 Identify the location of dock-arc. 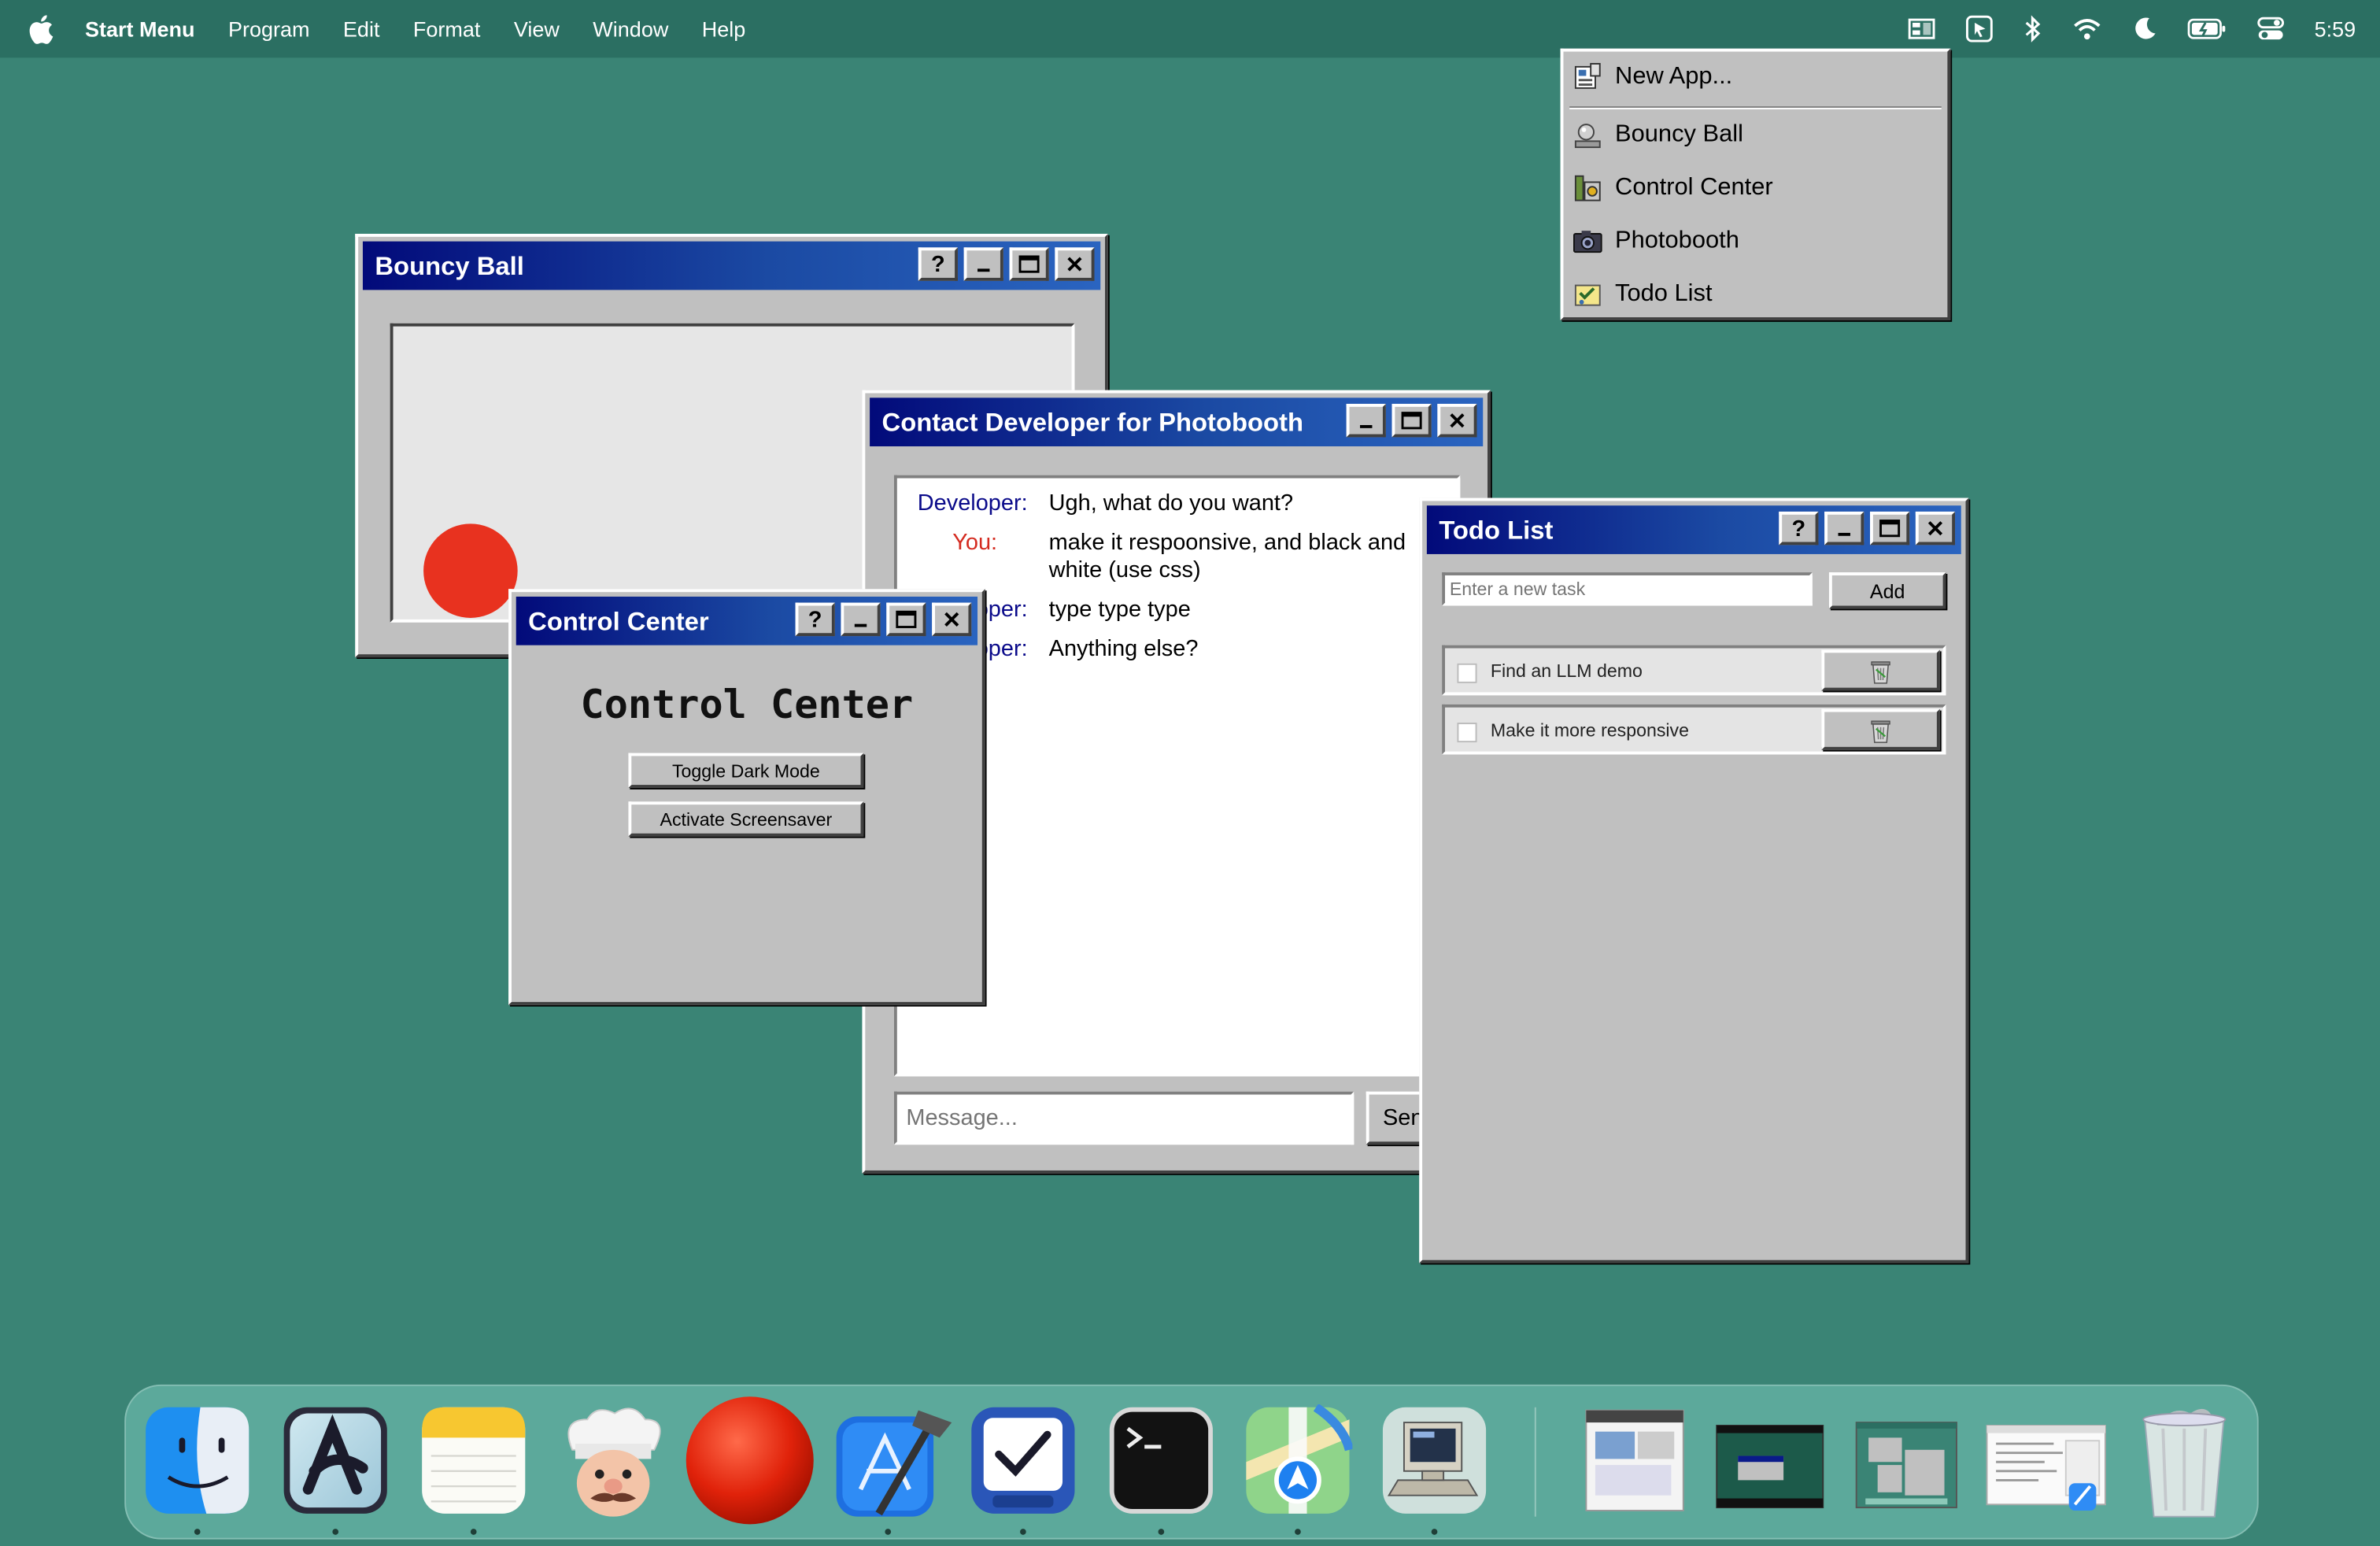
(335, 1470).